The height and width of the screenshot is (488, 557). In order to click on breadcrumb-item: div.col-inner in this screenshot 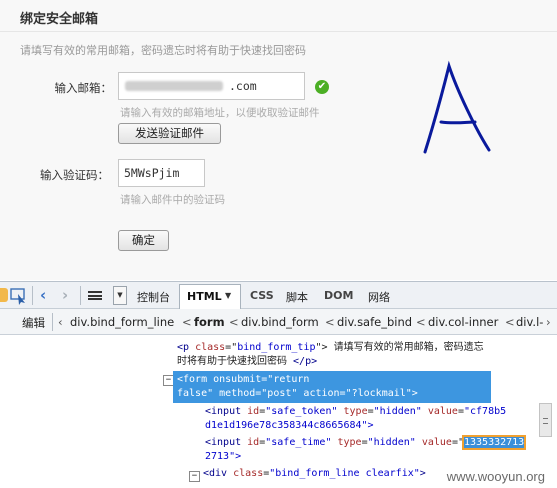, I will do `click(463, 322)`.